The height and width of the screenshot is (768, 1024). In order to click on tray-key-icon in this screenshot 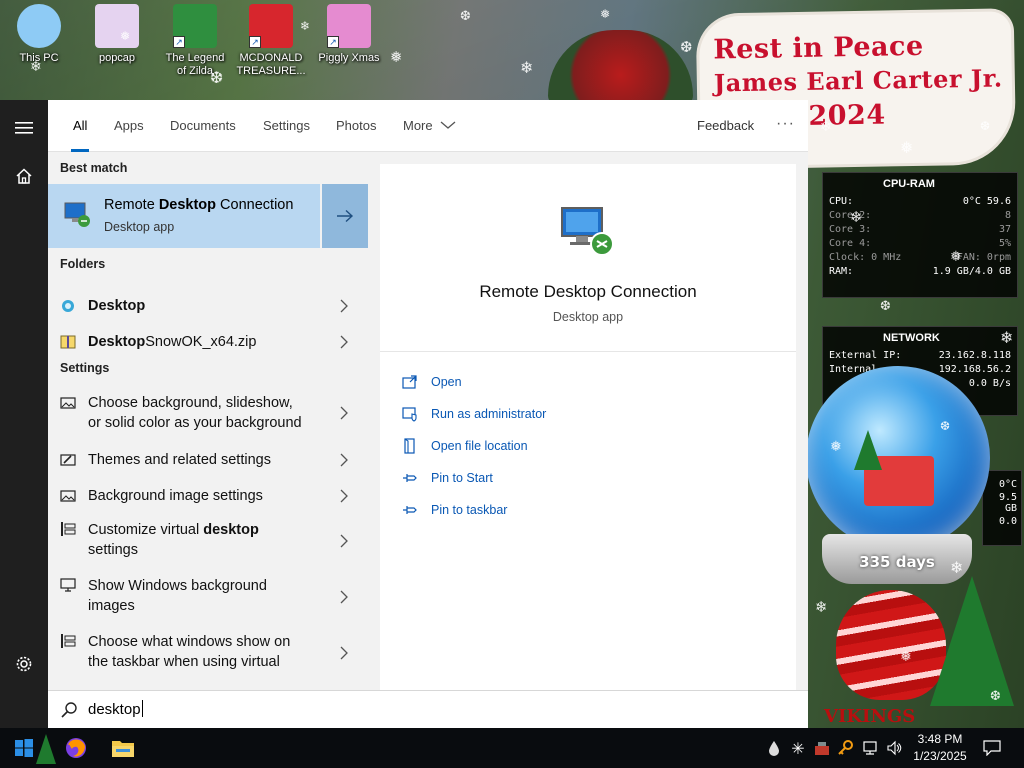, I will do `click(846, 748)`.